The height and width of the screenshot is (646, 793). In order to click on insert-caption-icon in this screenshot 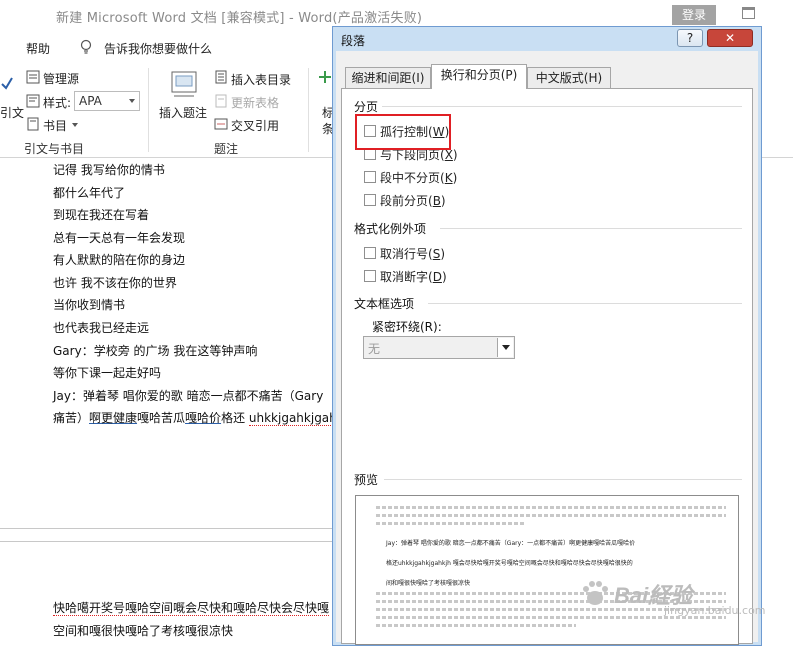, I will do `click(184, 84)`.